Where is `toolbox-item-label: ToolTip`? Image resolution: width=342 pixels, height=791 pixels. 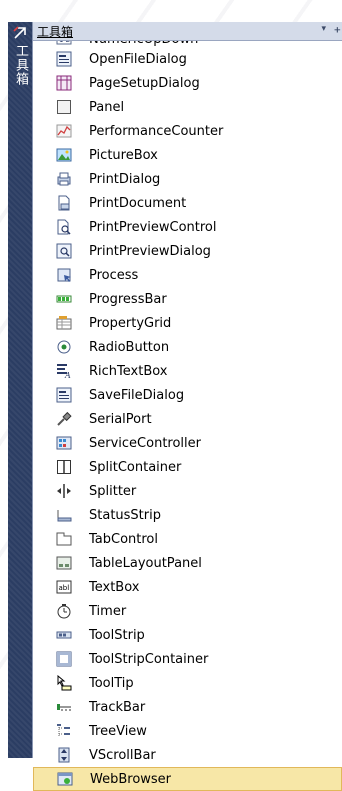 toolbox-item-label: ToolTip is located at coordinates (111, 683).